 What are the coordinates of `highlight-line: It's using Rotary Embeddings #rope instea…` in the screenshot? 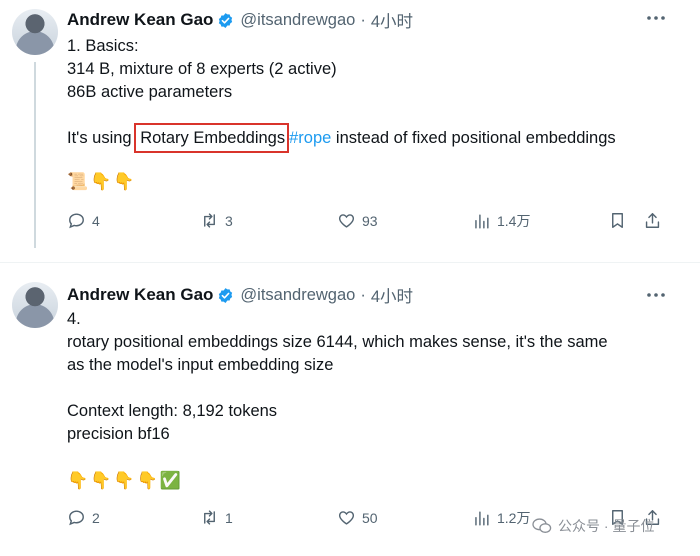 It's located at (341, 138).